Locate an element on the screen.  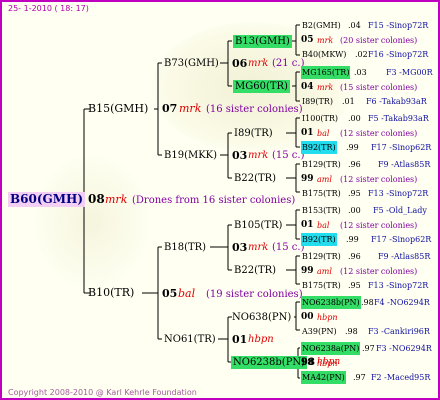
gen4-score: .95 is located at coordinates (354, 285).